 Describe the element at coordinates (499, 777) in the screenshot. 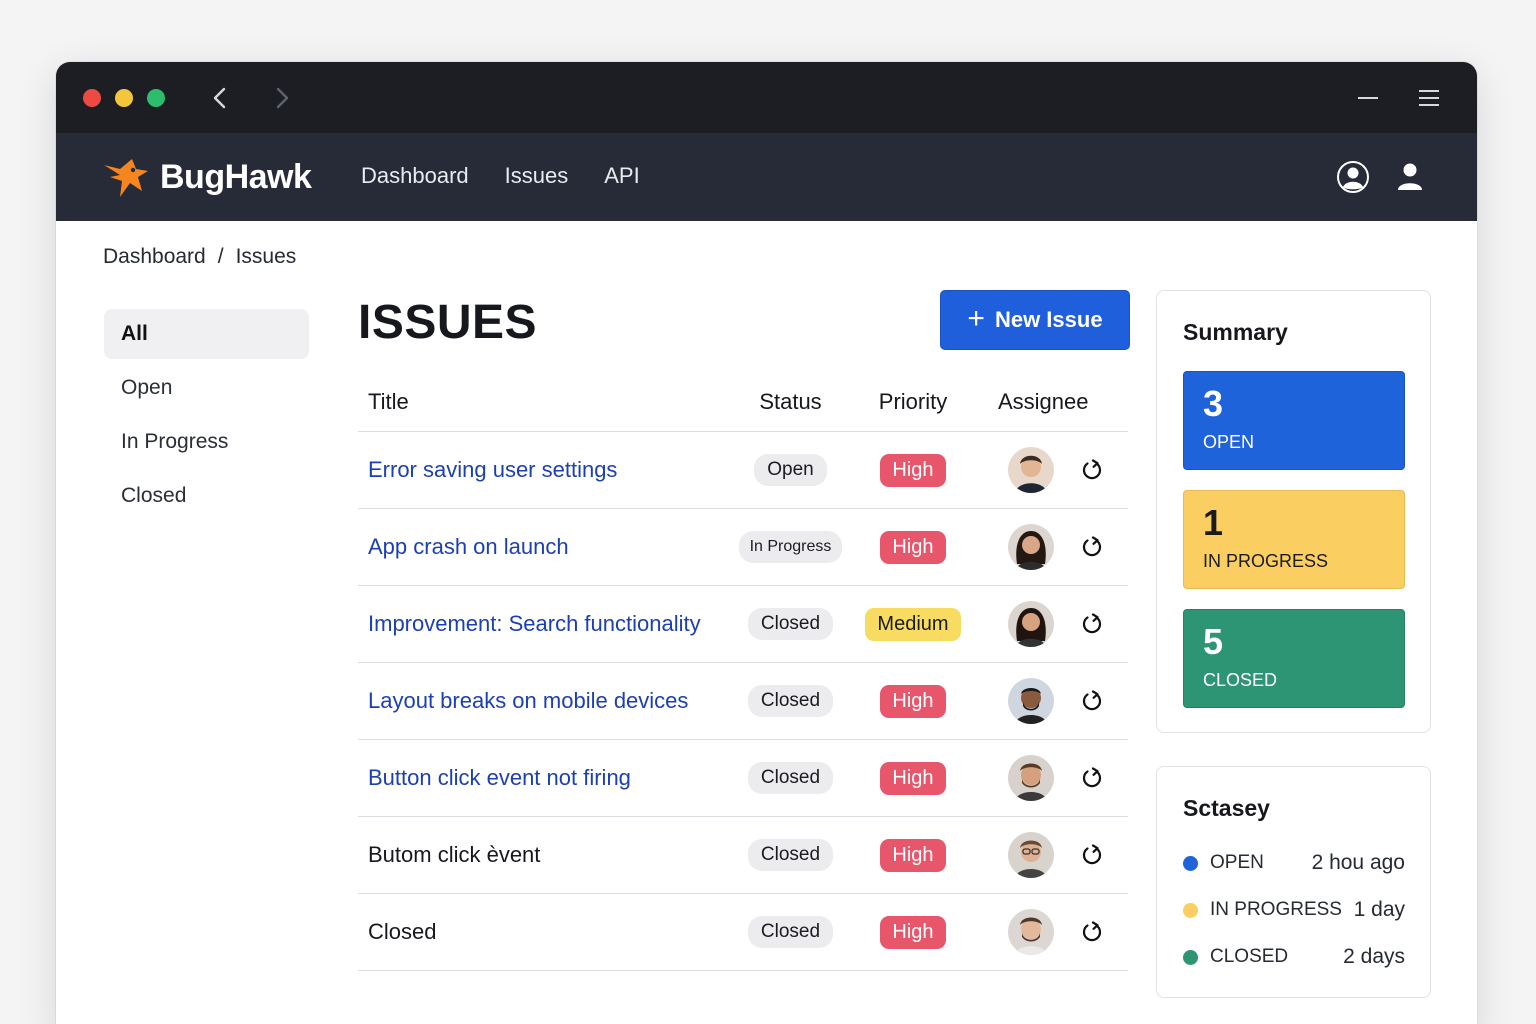

I see `issue-title: Button click event not firing` at that location.